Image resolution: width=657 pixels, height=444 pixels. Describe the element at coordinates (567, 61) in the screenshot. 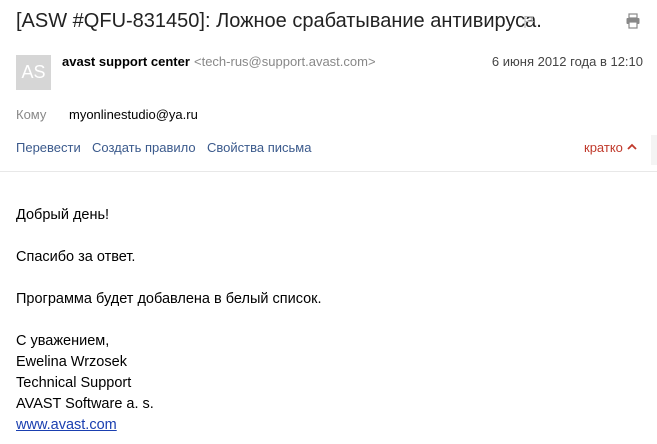

I see `message-date: 6 июня 2012 года в 12:10` at that location.